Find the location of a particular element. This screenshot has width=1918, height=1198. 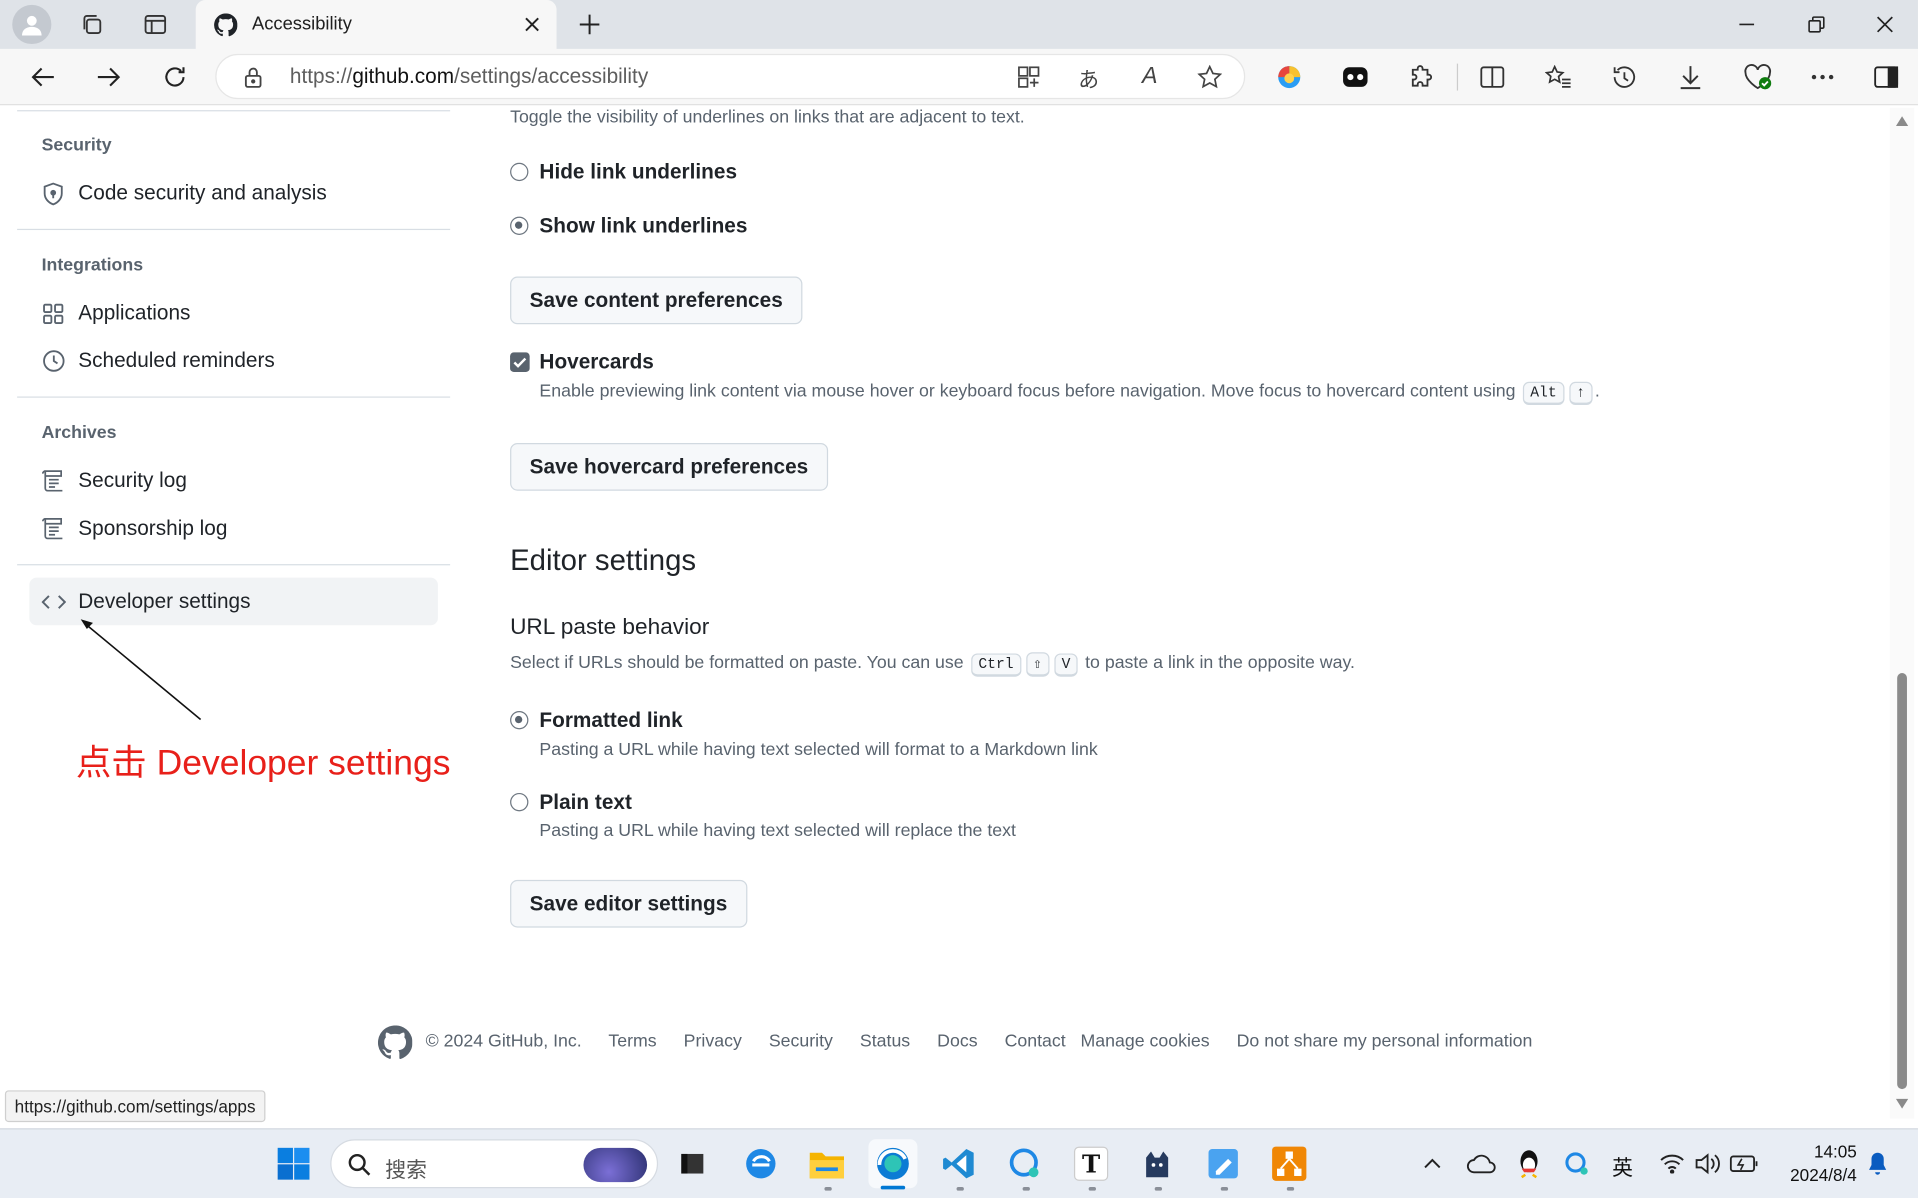

read-aloud-icon: A is located at coordinates (1150, 76).